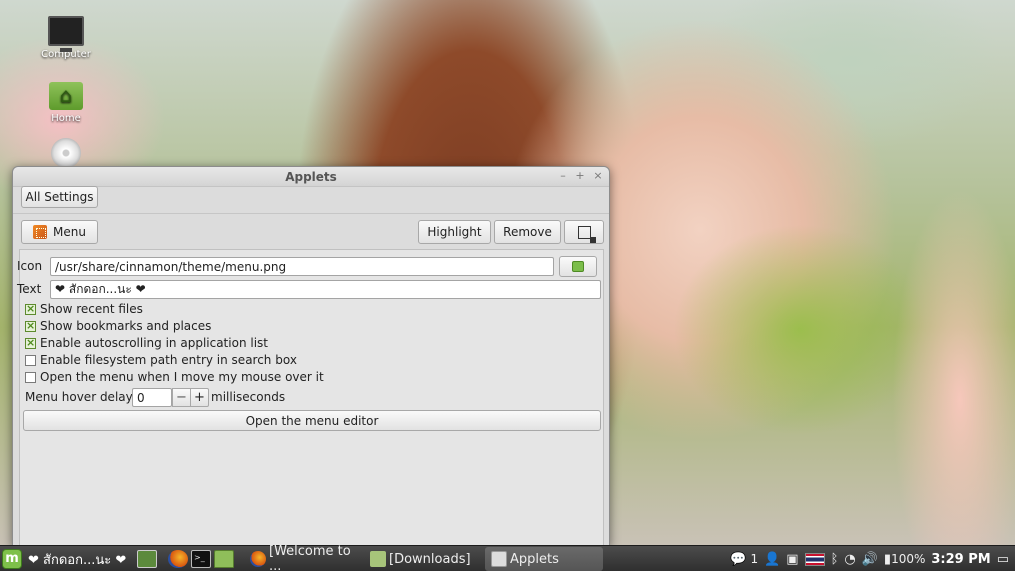  I want to click on configure-button, so click(584, 232).